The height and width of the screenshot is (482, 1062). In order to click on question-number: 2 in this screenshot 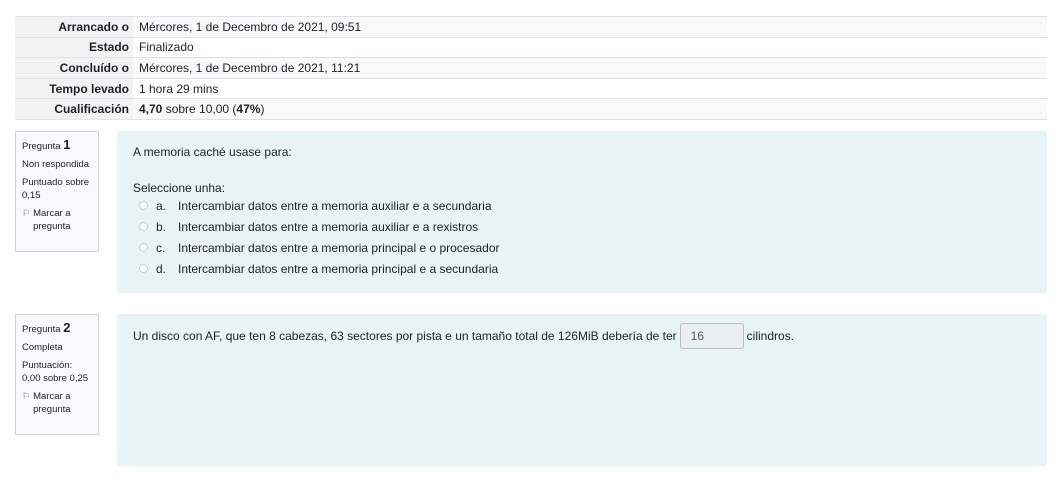, I will do `click(67, 327)`.